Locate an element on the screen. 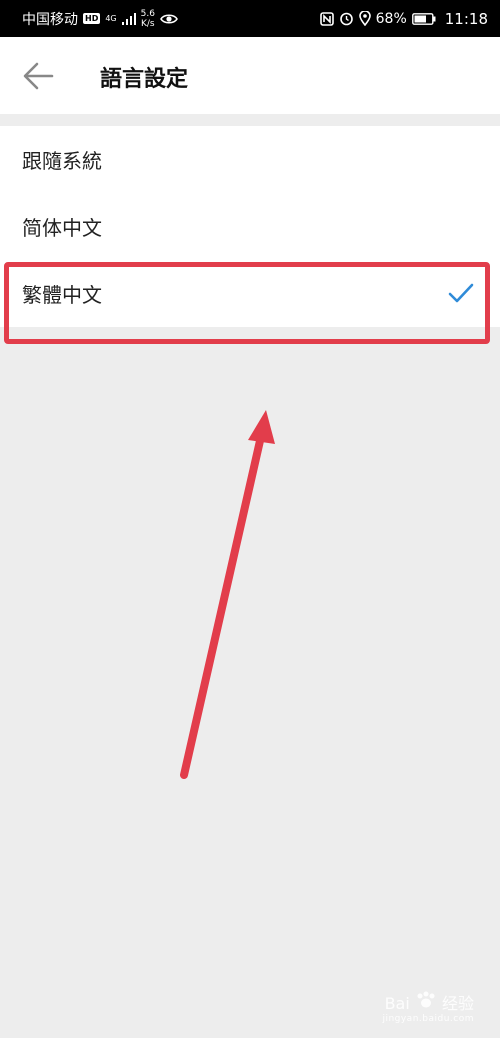 The image size is (500, 1038). language-option-traditional-chinese: 繁體中文 is located at coordinates (250, 293).